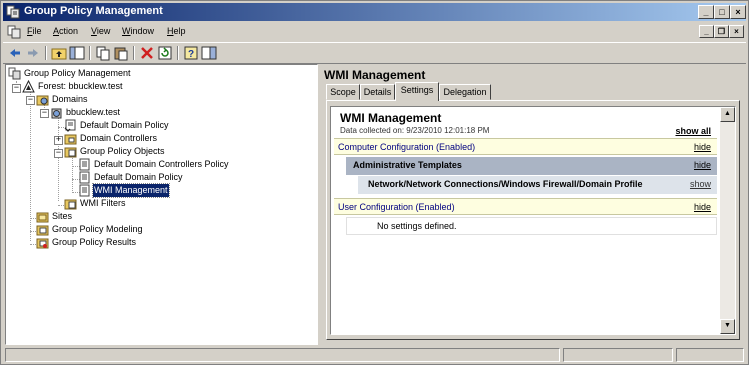 The height and width of the screenshot is (365, 749). I want to click on status-bar, so click(374, 355).